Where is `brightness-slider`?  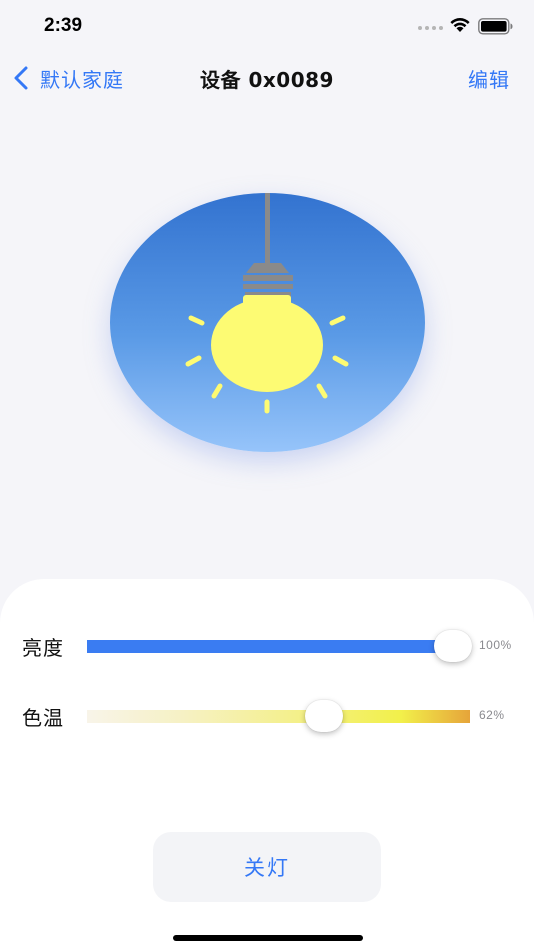 brightness-slider is located at coordinates (278, 646).